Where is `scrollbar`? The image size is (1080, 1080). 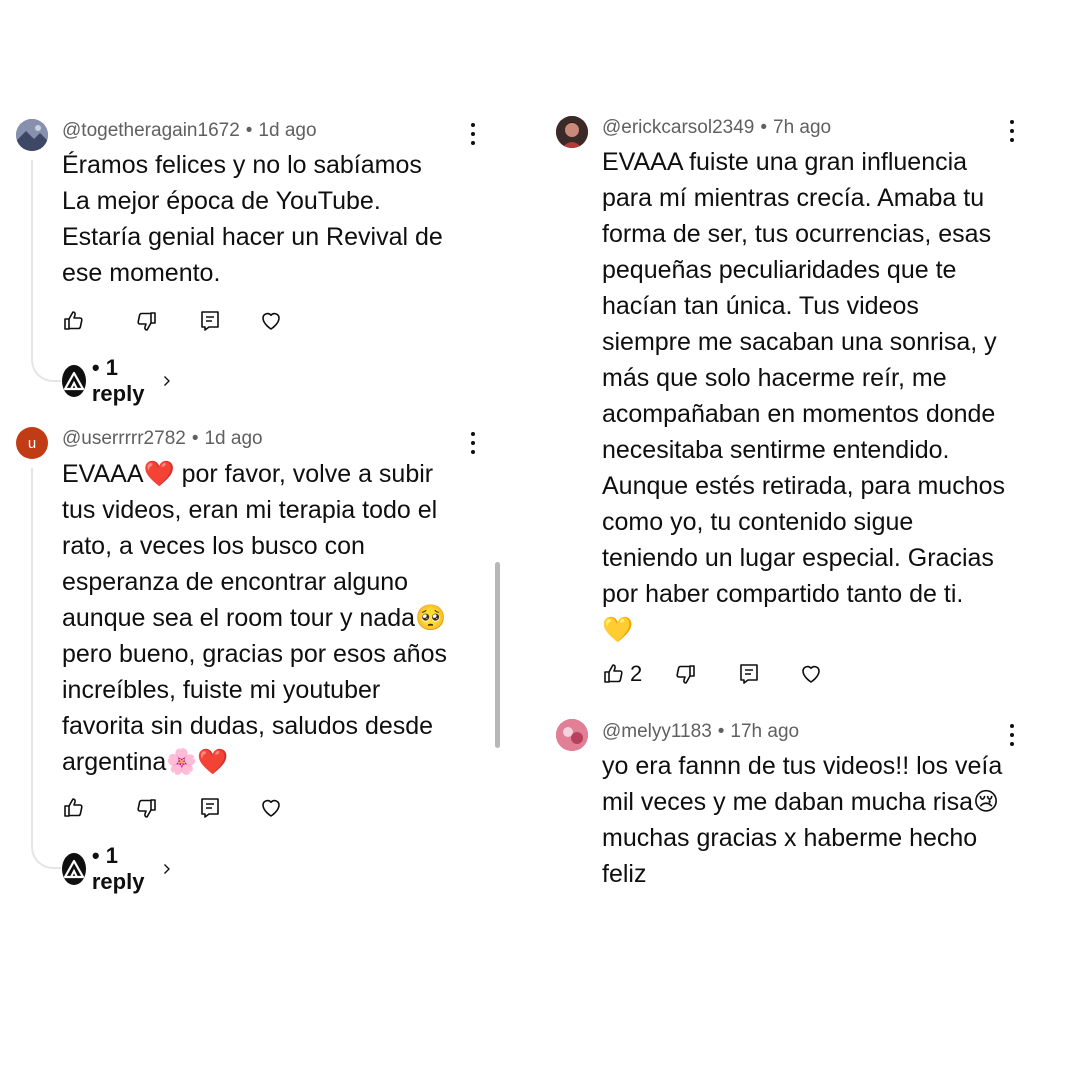 scrollbar is located at coordinates (497, 655).